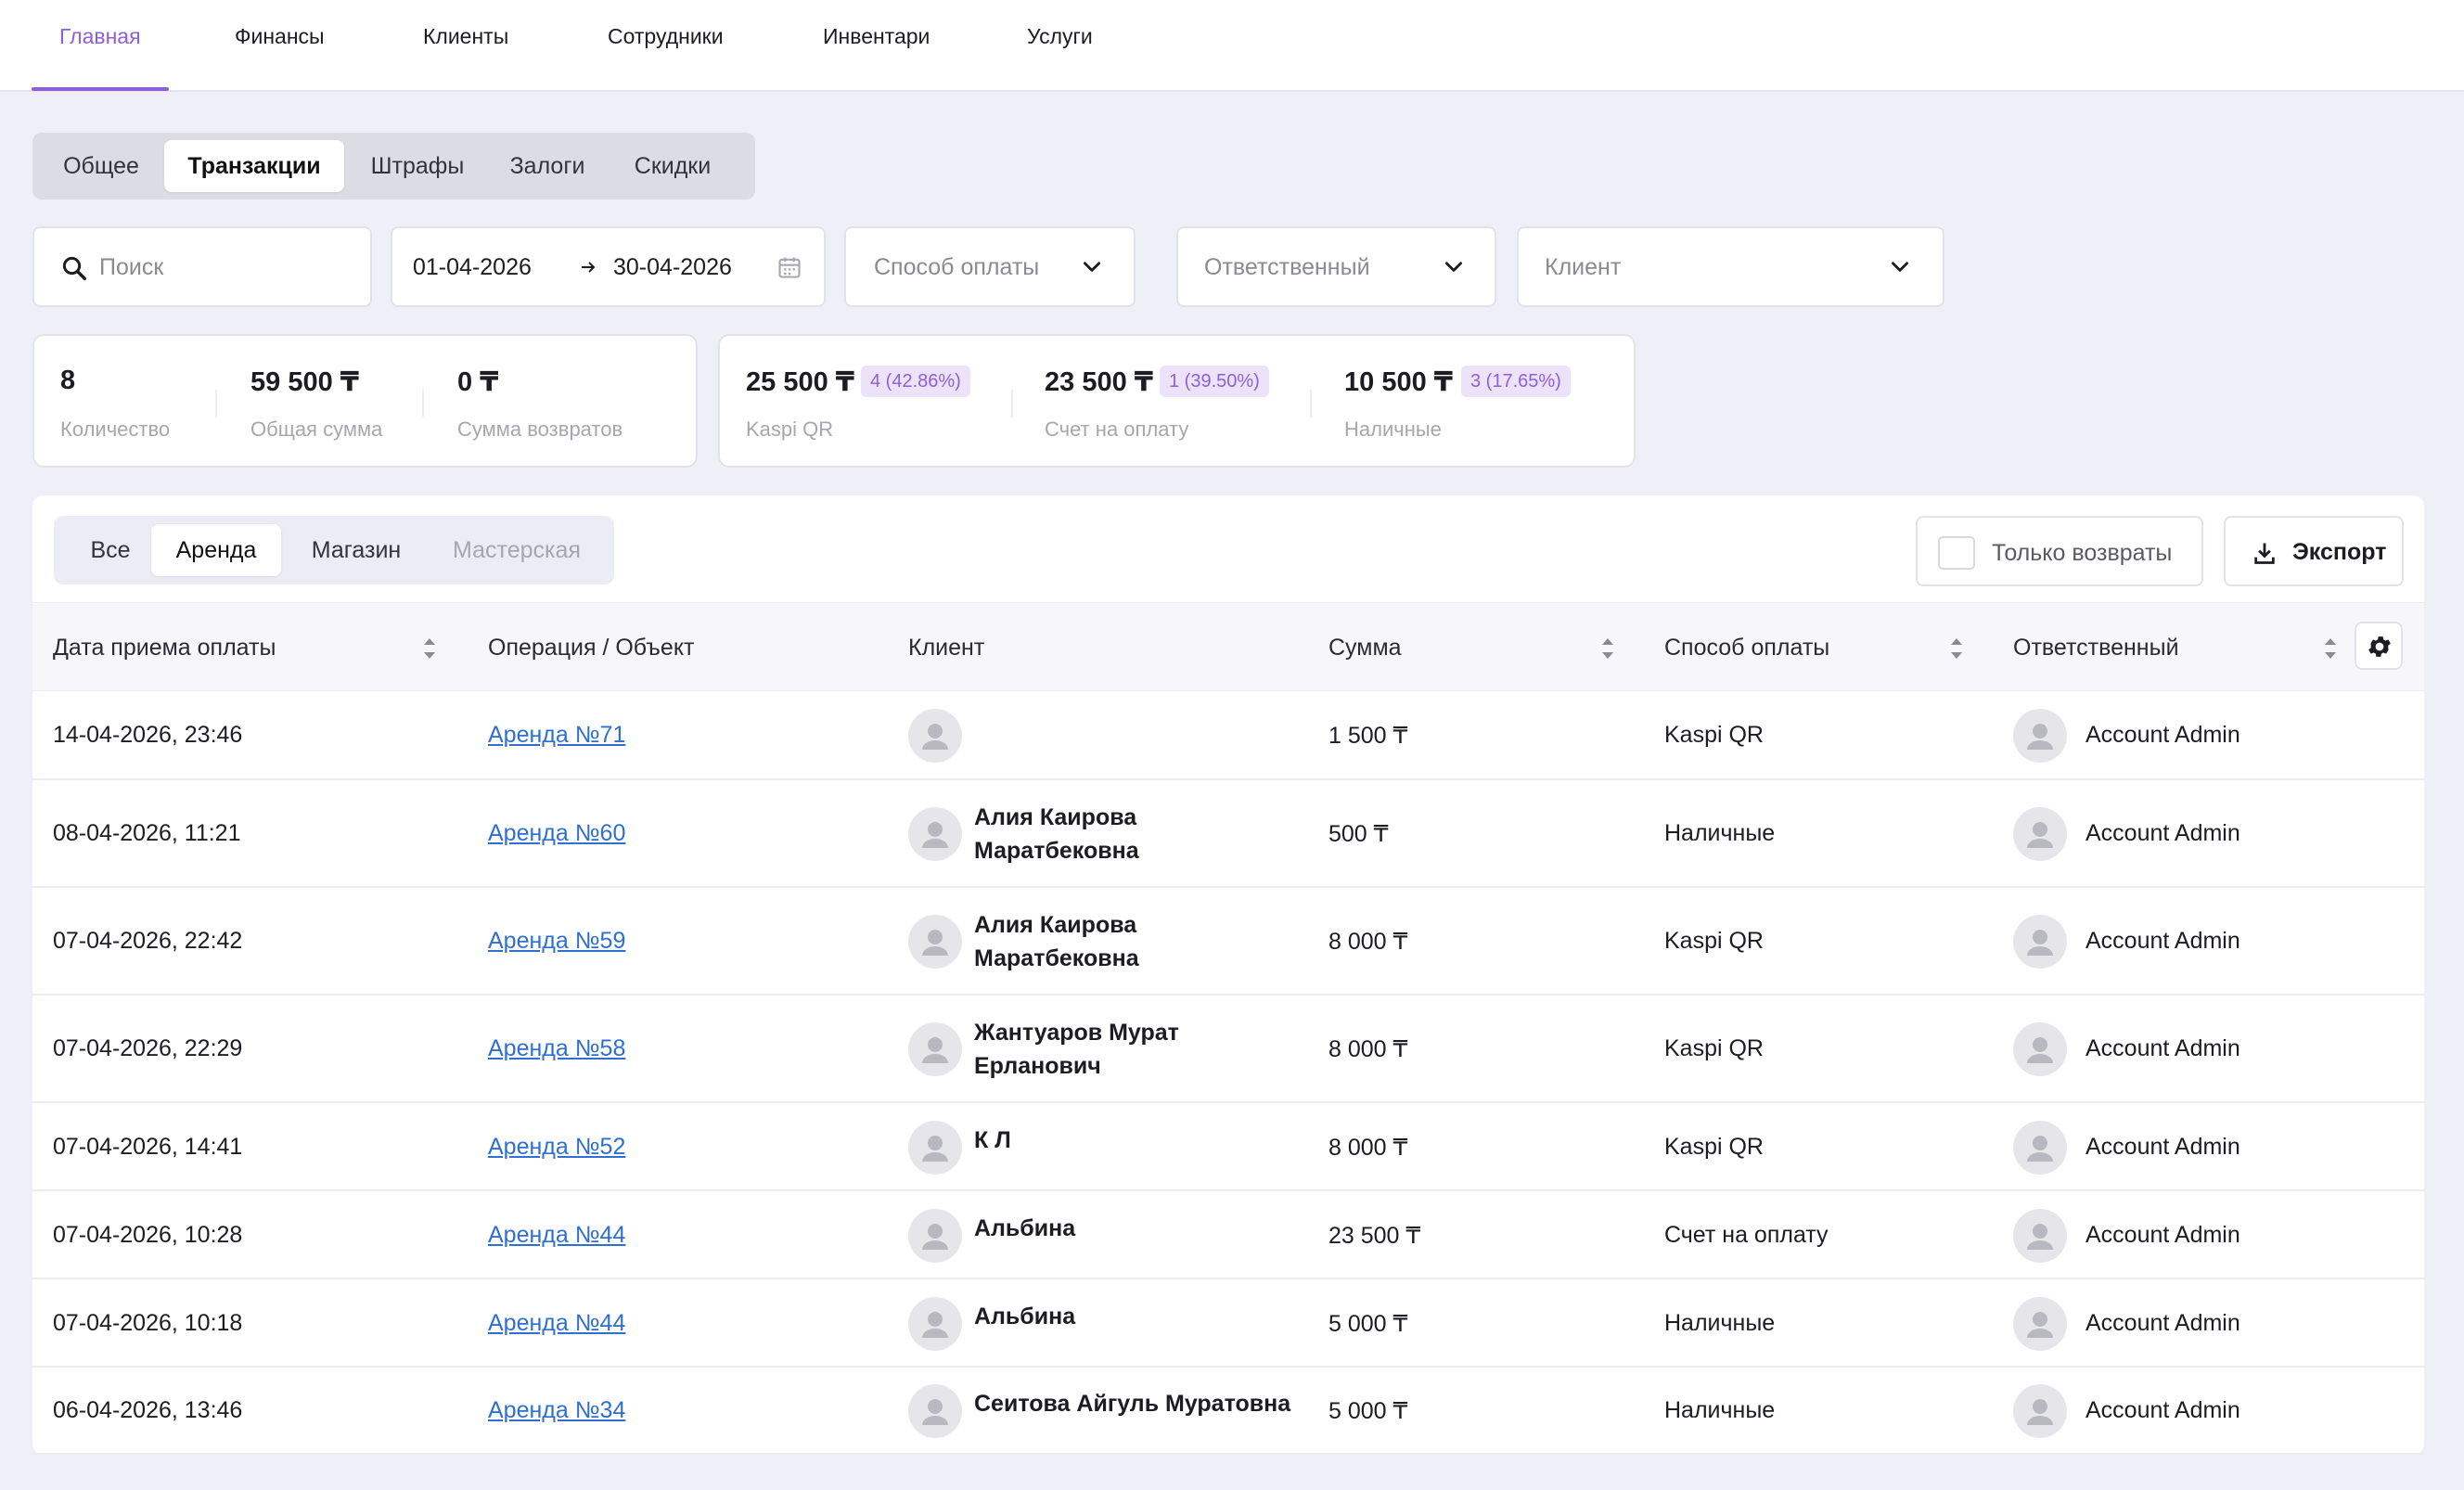 The width and height of the screenshot is (2464, 1490). What do you see at coordinates (556, 1147) in the screenshot?
I see `operation-link: Аренда №52` at bounding box center [556, 1147].